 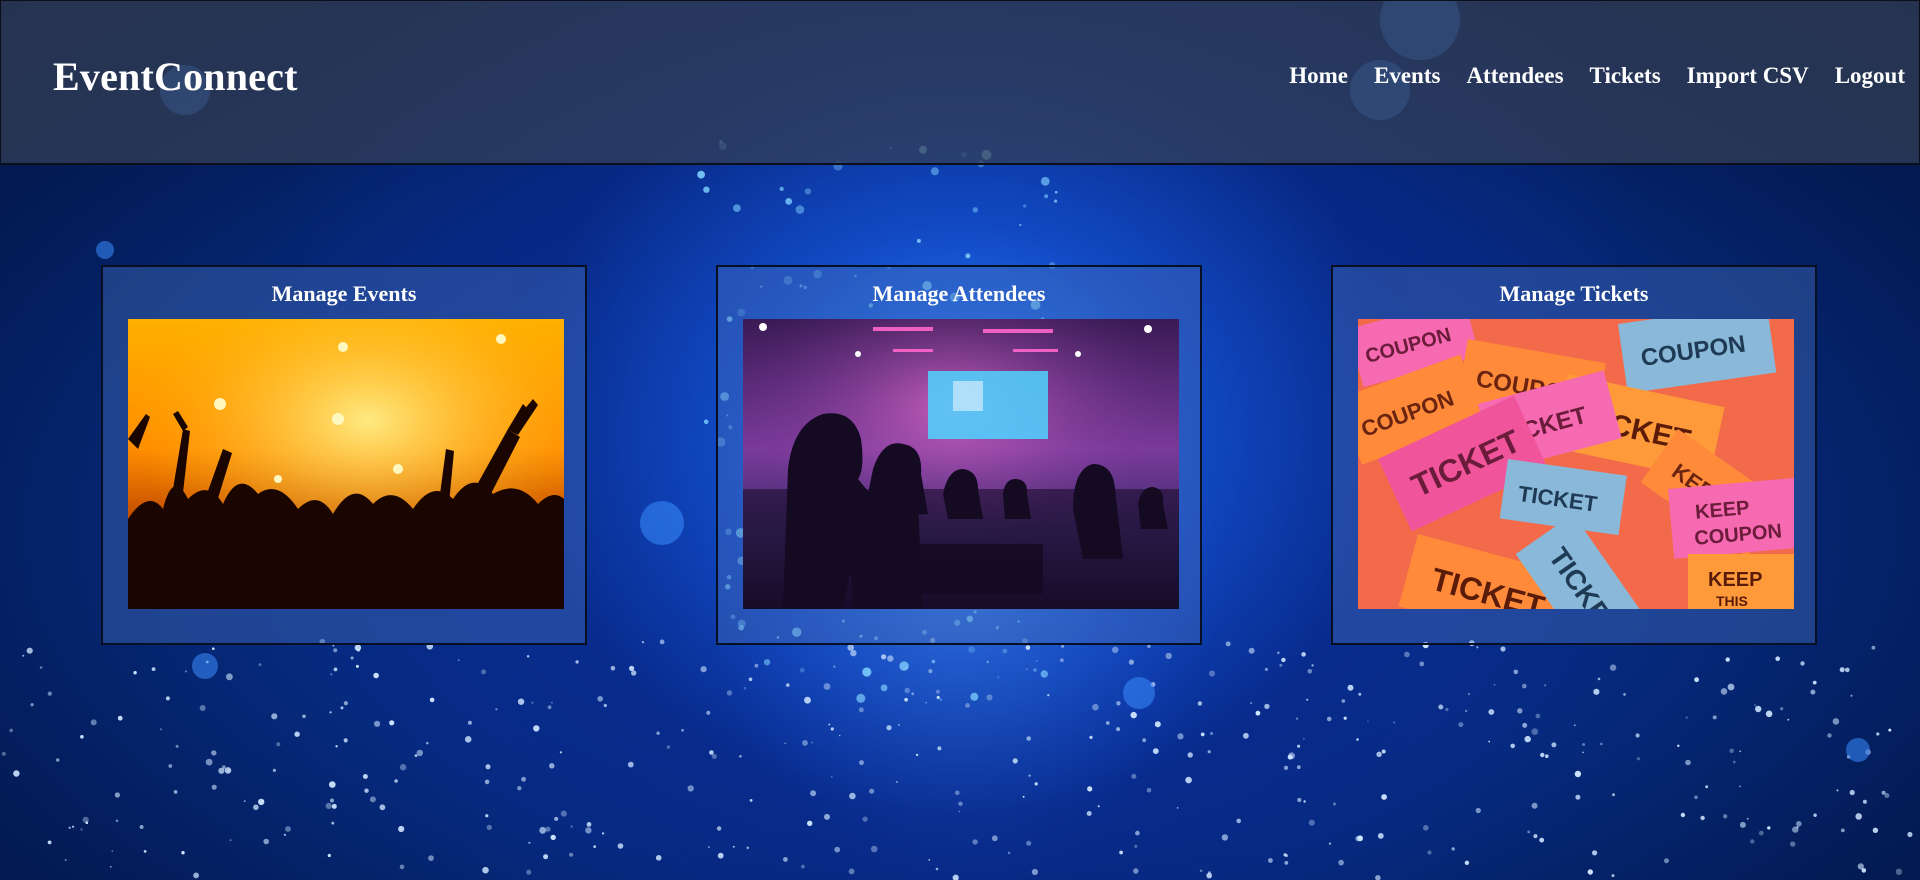 I want to click on nav-events-link: Events, so click(x=1407, y=76).